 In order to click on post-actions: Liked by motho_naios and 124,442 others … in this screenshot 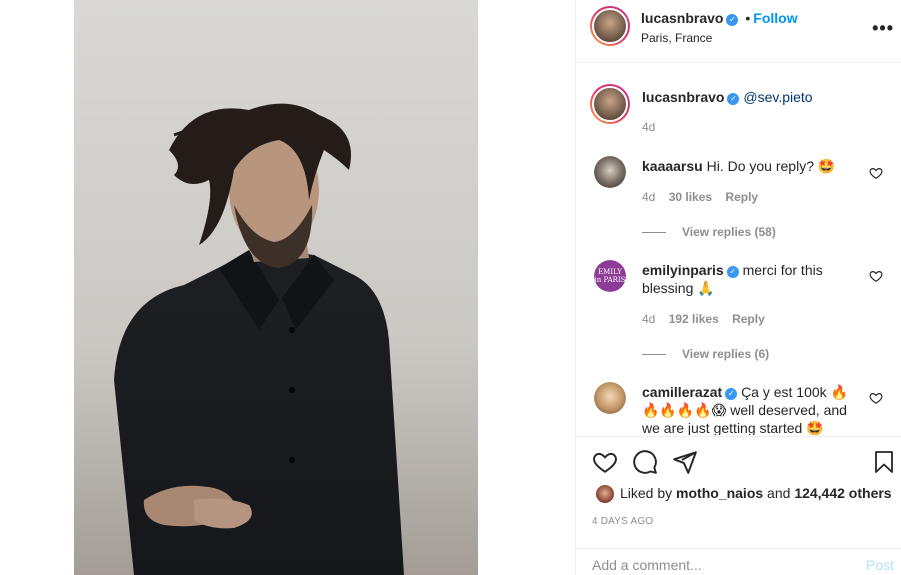, I will do `click(738, 505)`.